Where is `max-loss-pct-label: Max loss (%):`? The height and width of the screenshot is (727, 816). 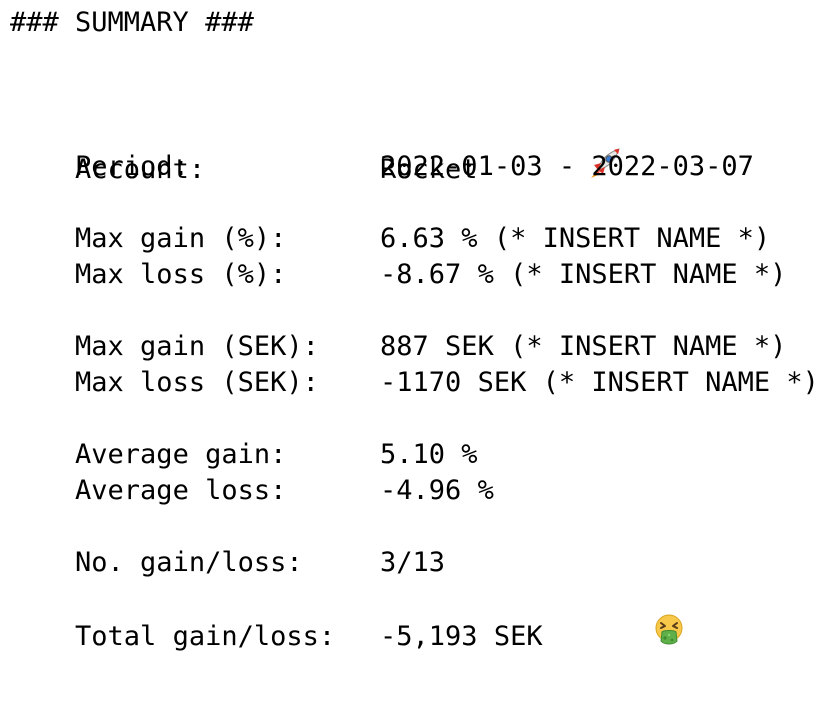 max-loss-pct-label: Max loss (%): is located at coordinates (181, 274).